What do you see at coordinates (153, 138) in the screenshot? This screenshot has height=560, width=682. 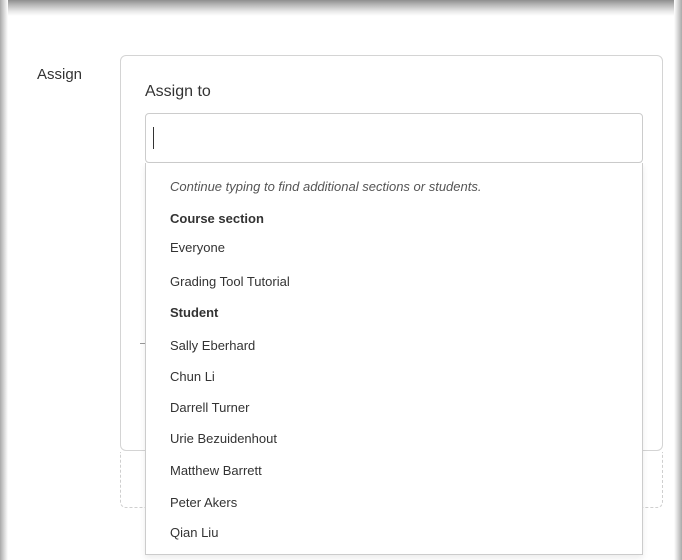 I see `text-caret` at bounding box center [153, 138].